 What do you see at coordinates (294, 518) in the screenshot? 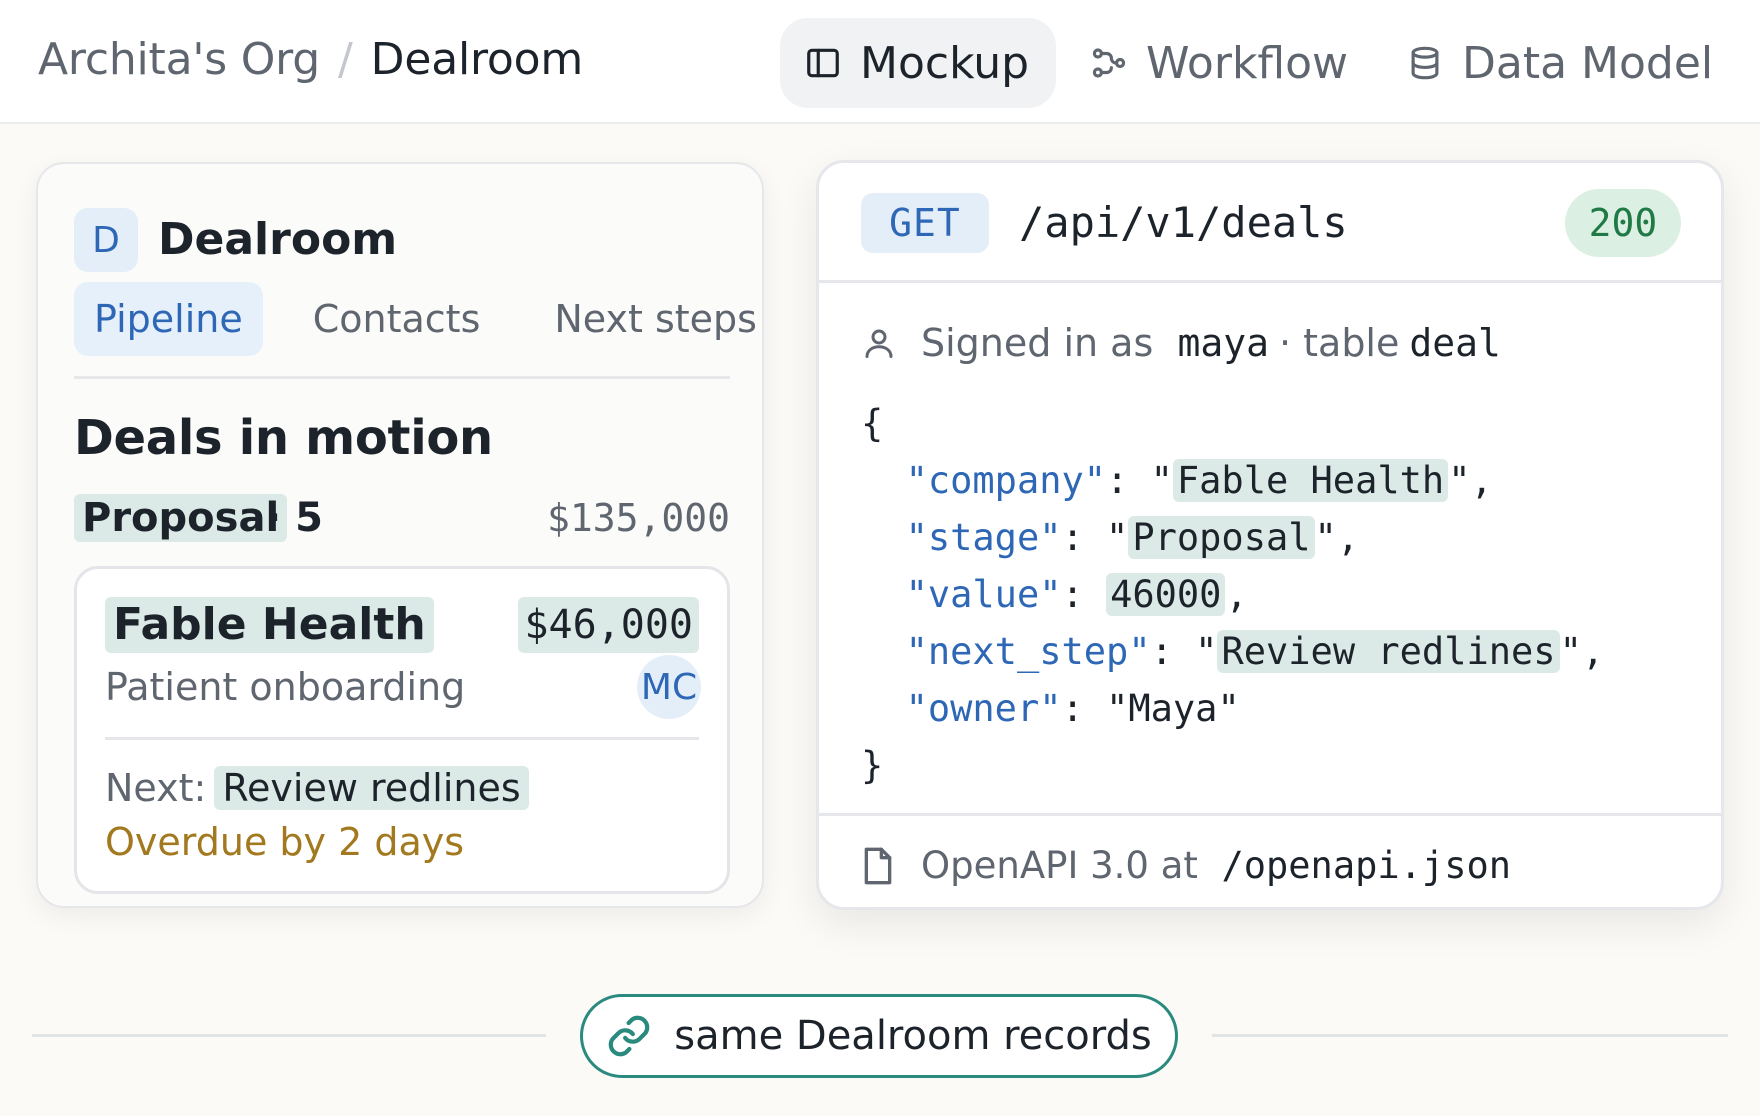
I see `stage-count: · 5` at bounding box center [294, 518].